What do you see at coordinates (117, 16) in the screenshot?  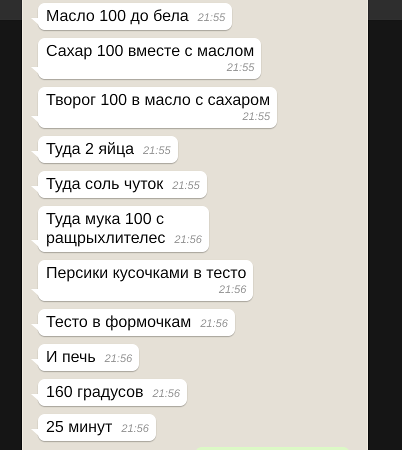 I see `message-text: Масло 100 до бела` at bounding box center [117, 16].